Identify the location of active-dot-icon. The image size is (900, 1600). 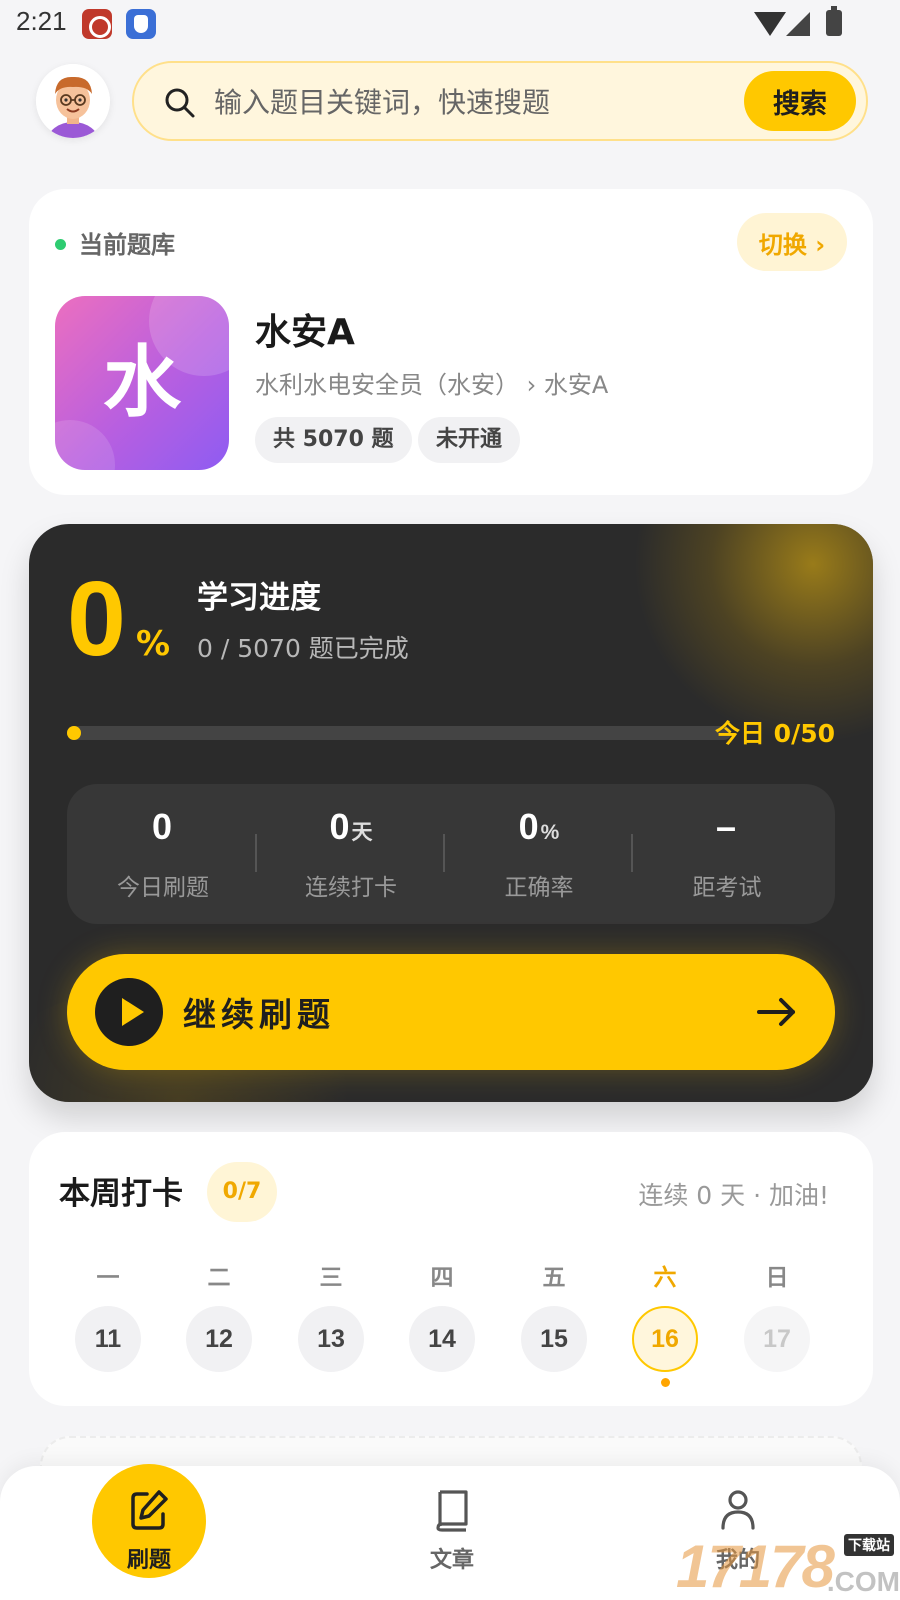
(60, 244).